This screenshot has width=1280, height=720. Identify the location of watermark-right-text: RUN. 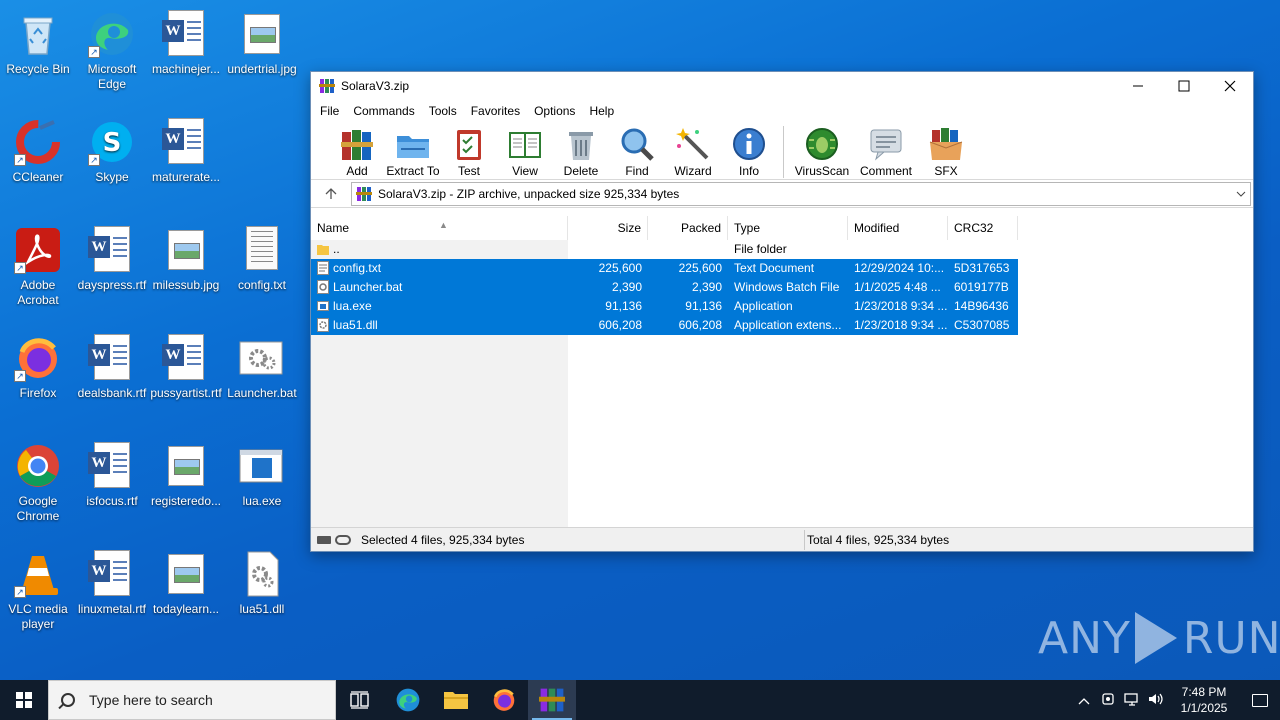
(1231, 638).